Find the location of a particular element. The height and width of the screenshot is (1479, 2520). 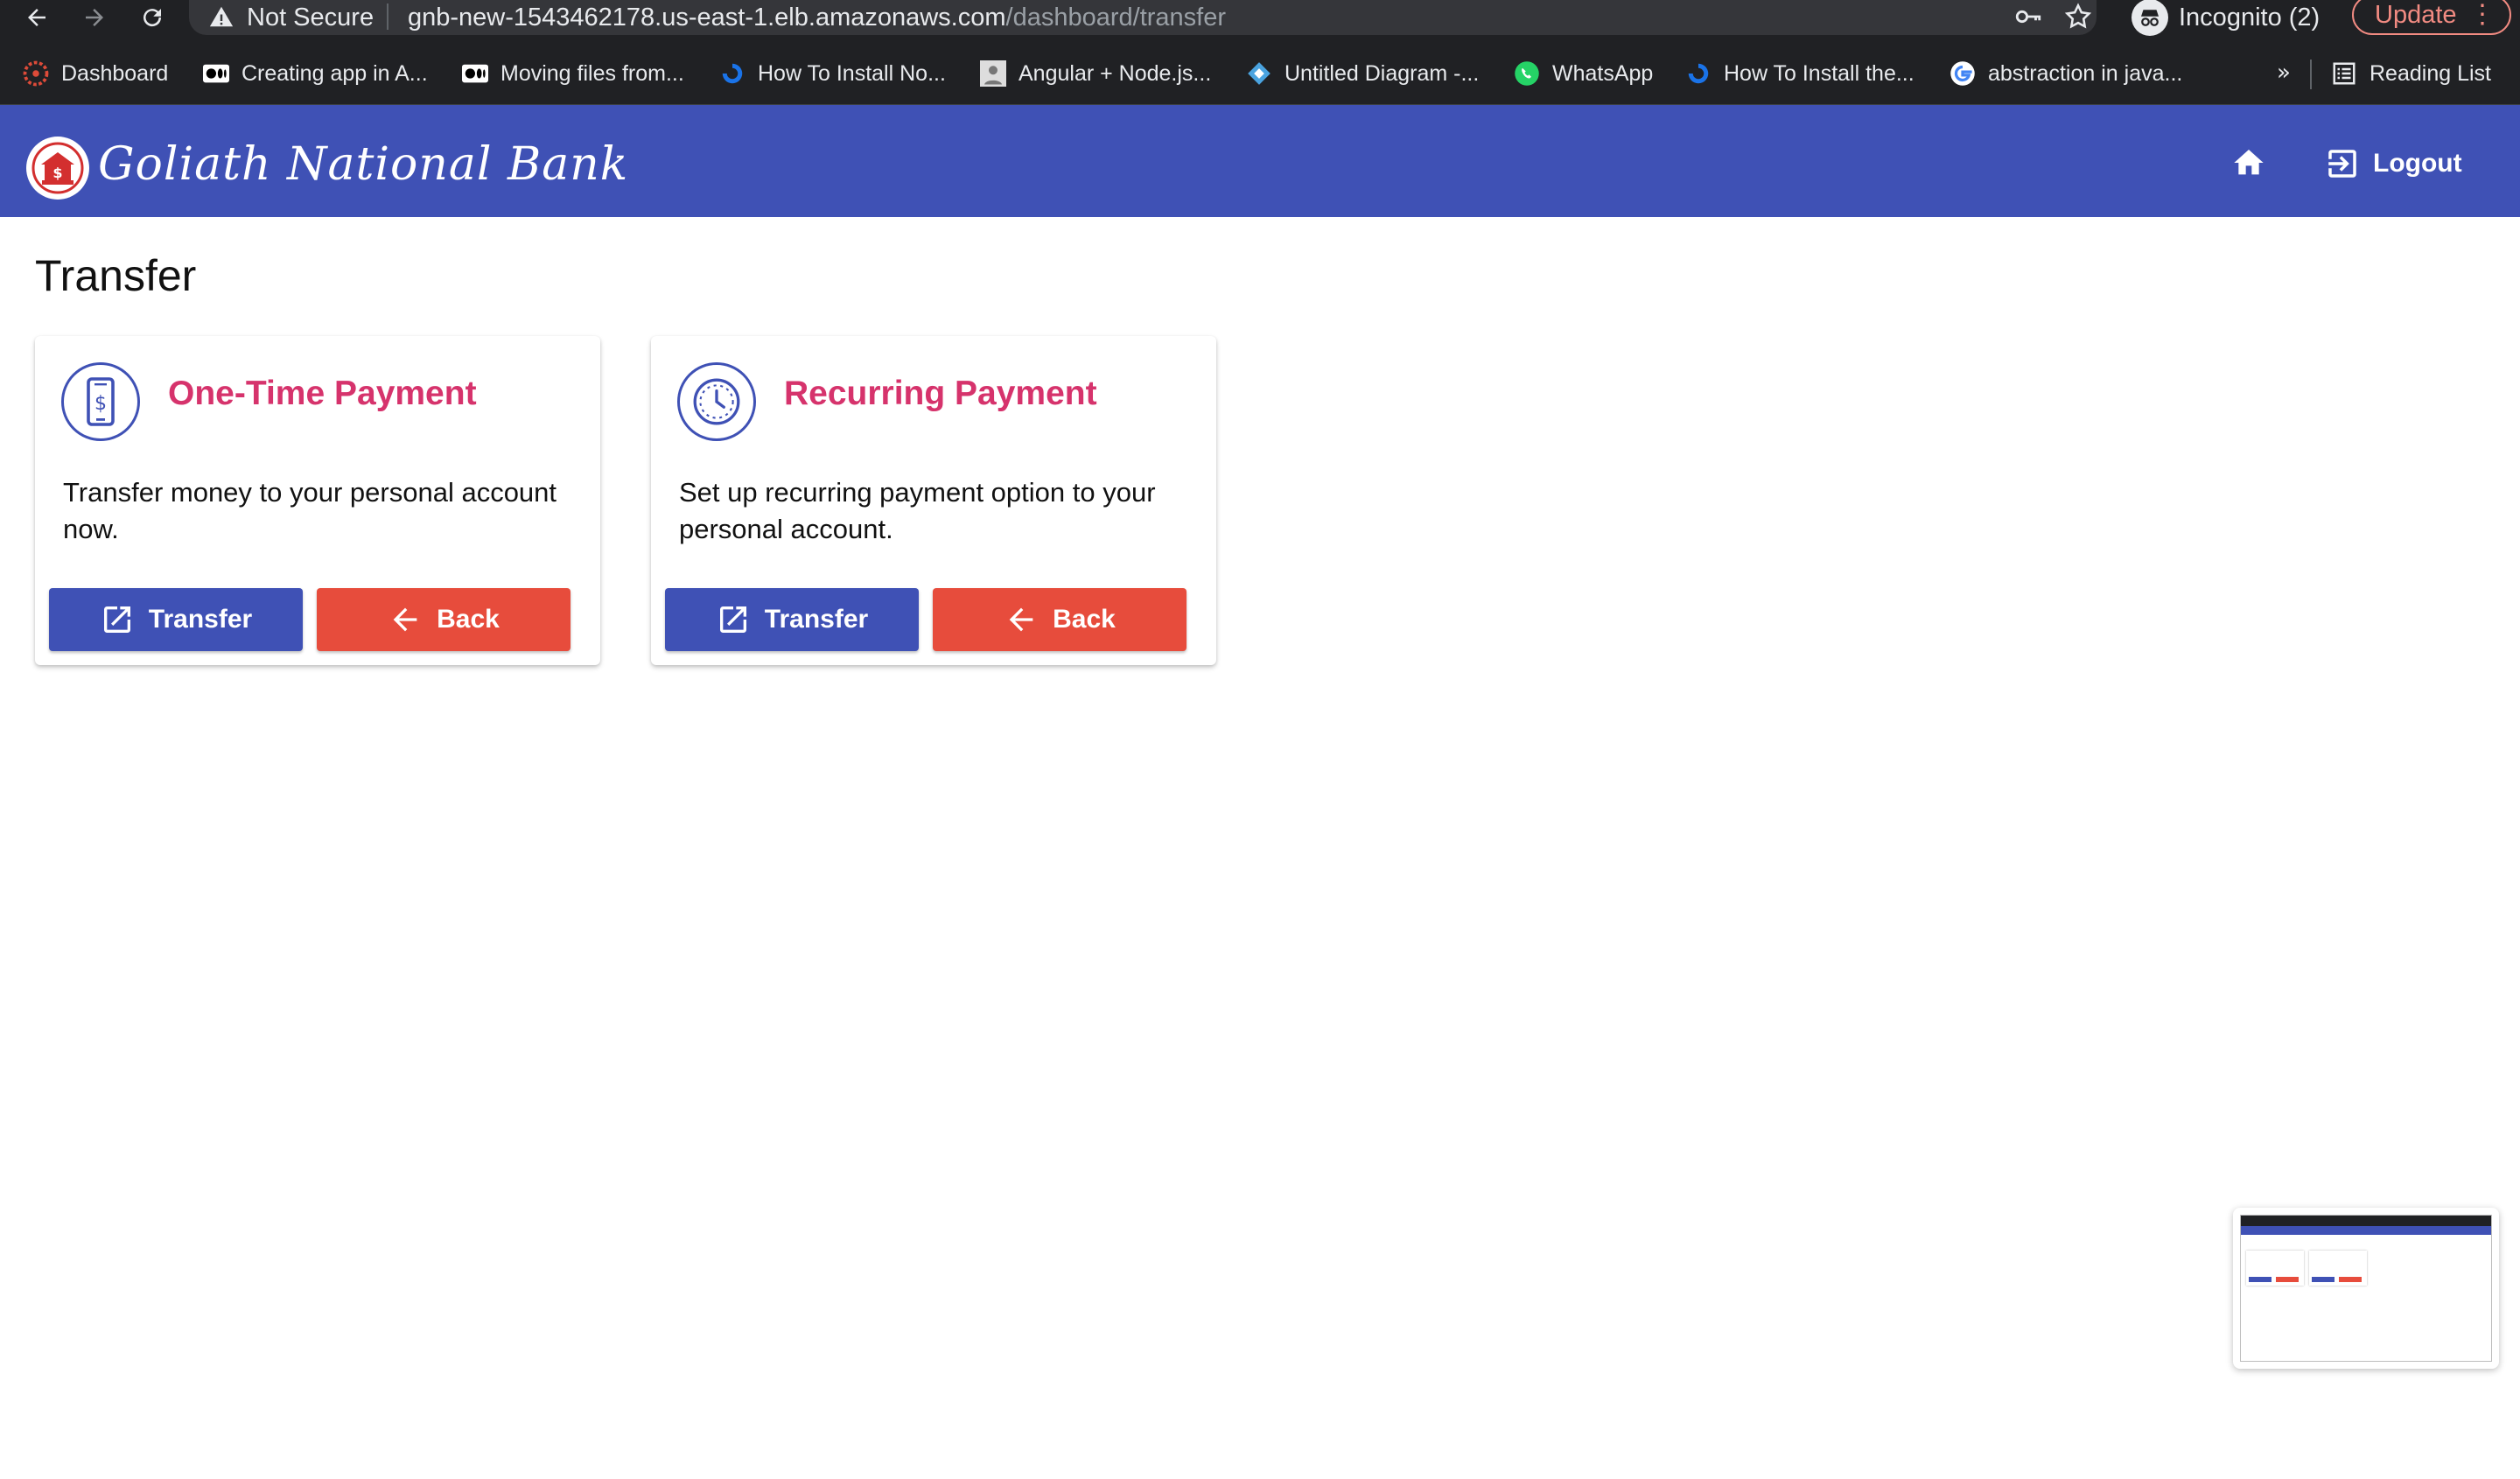

bookmark-label: WhatsApp is located at coordinates (1603, 73).